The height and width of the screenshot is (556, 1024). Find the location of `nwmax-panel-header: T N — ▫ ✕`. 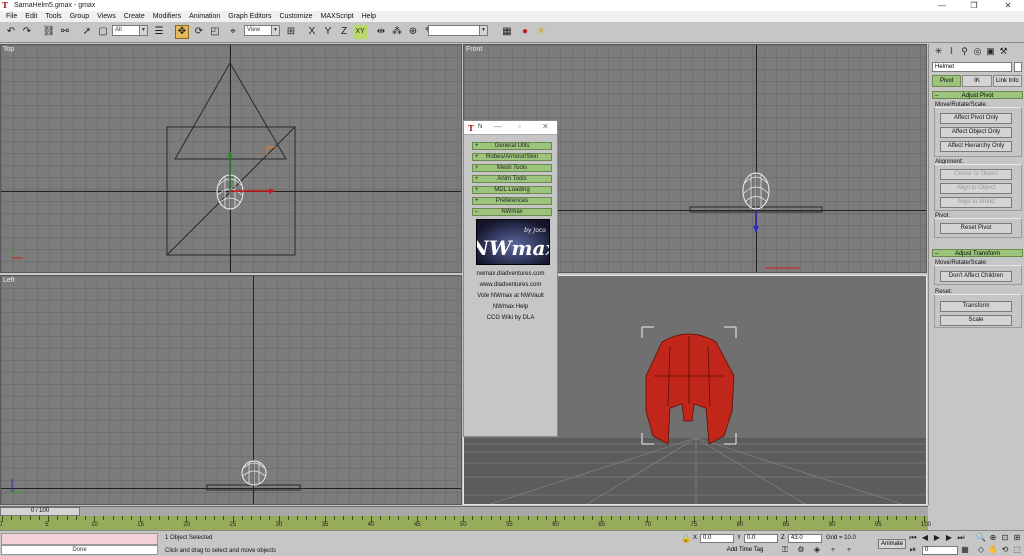

nwmax-panel-header: T N — ▫ ✕ is located at coordinates (510, 128).